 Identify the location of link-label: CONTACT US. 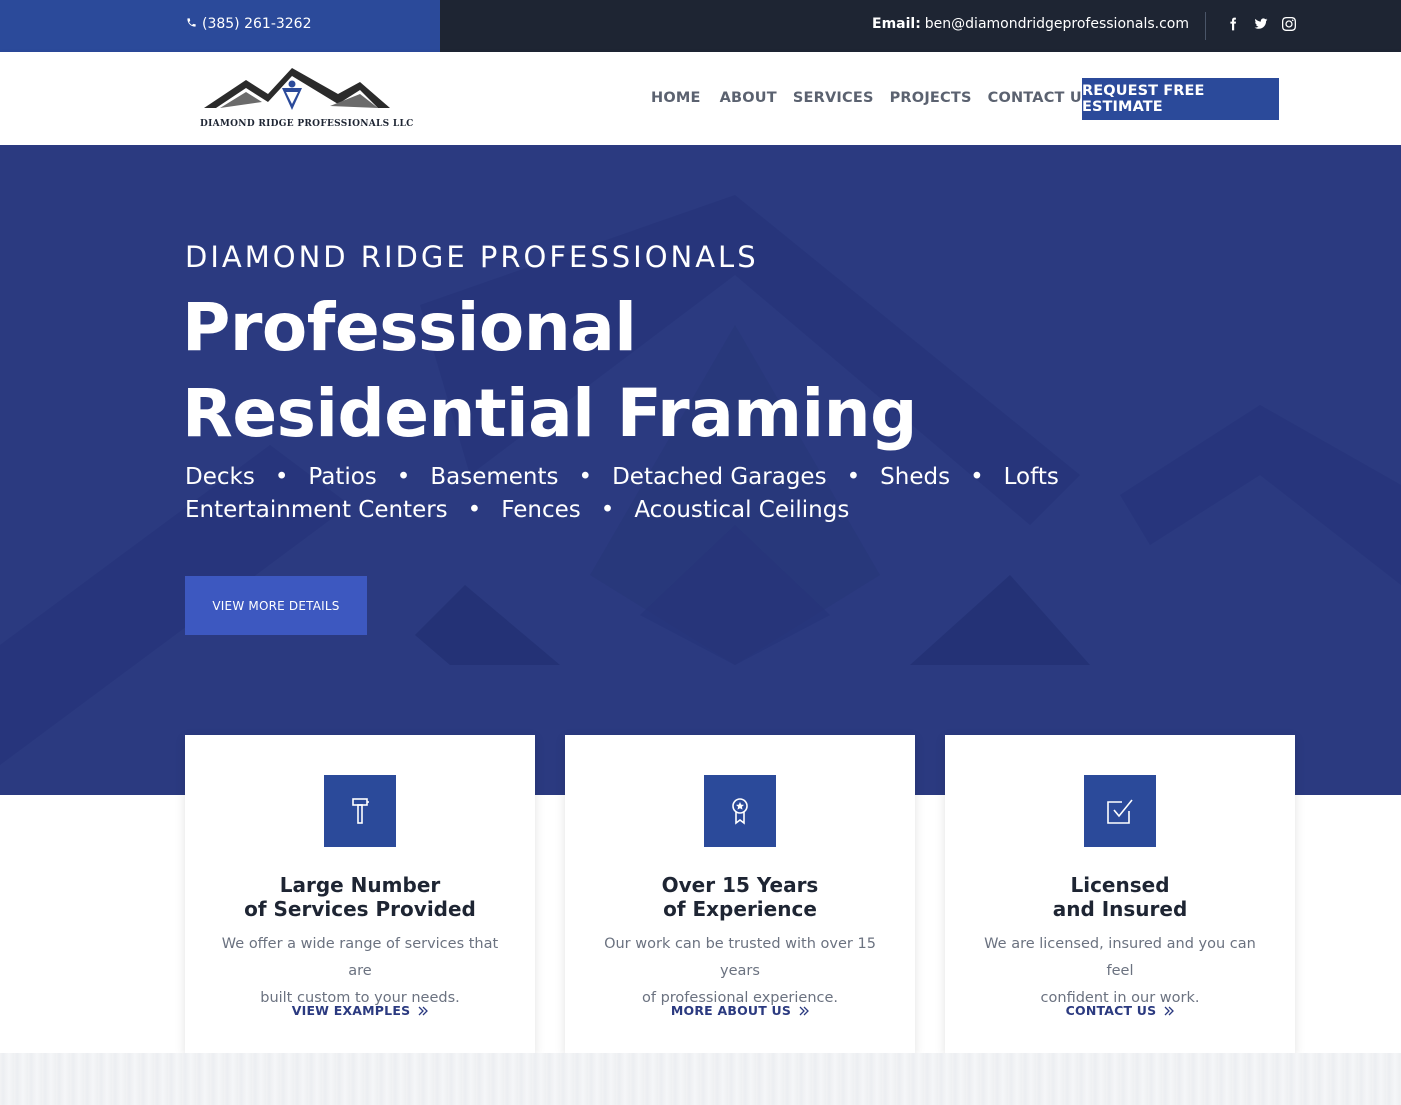
(1111, 1010).